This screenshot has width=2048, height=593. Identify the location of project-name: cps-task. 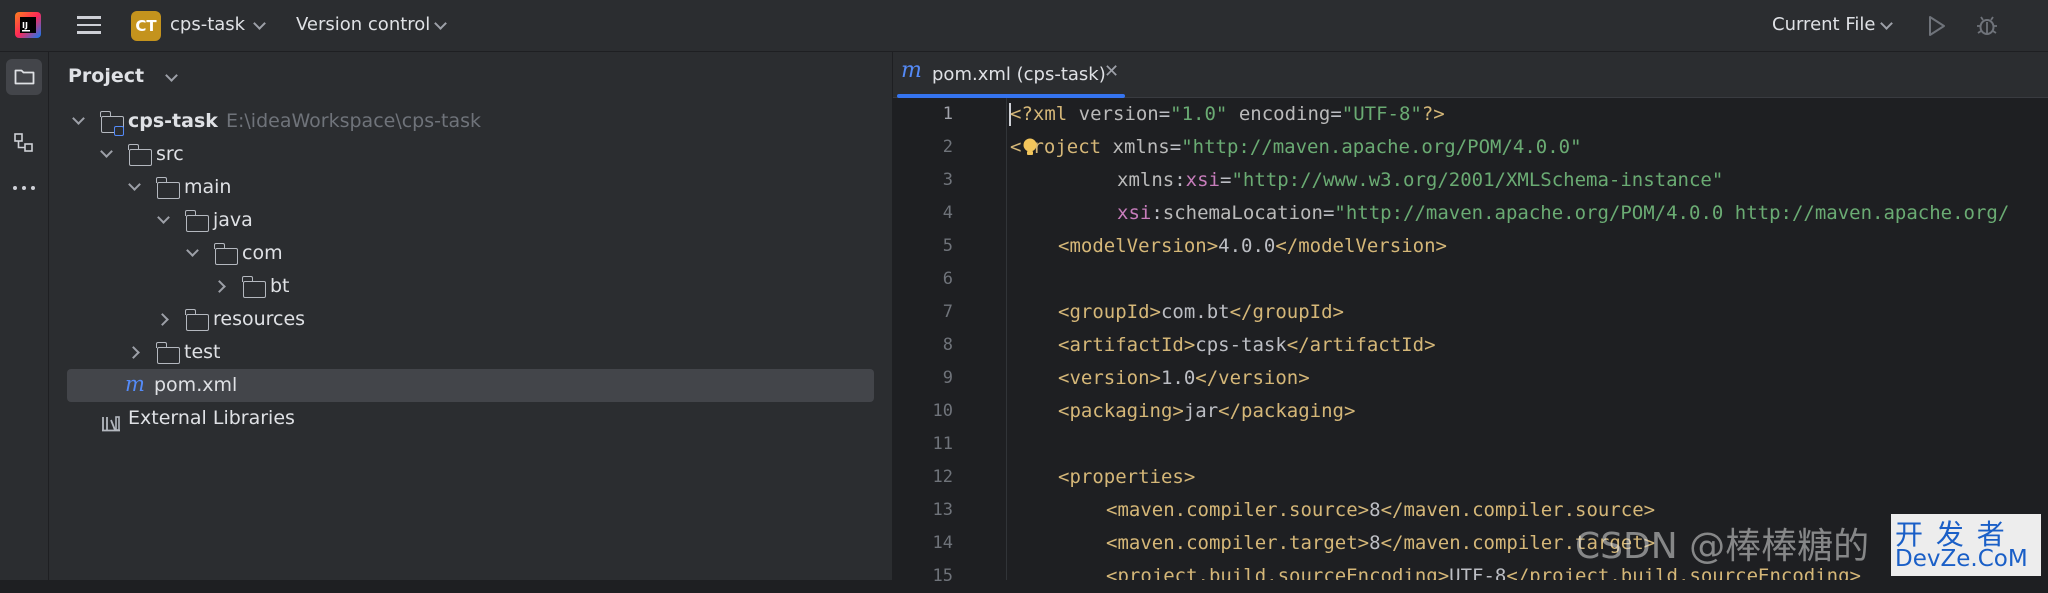
(208, 24).